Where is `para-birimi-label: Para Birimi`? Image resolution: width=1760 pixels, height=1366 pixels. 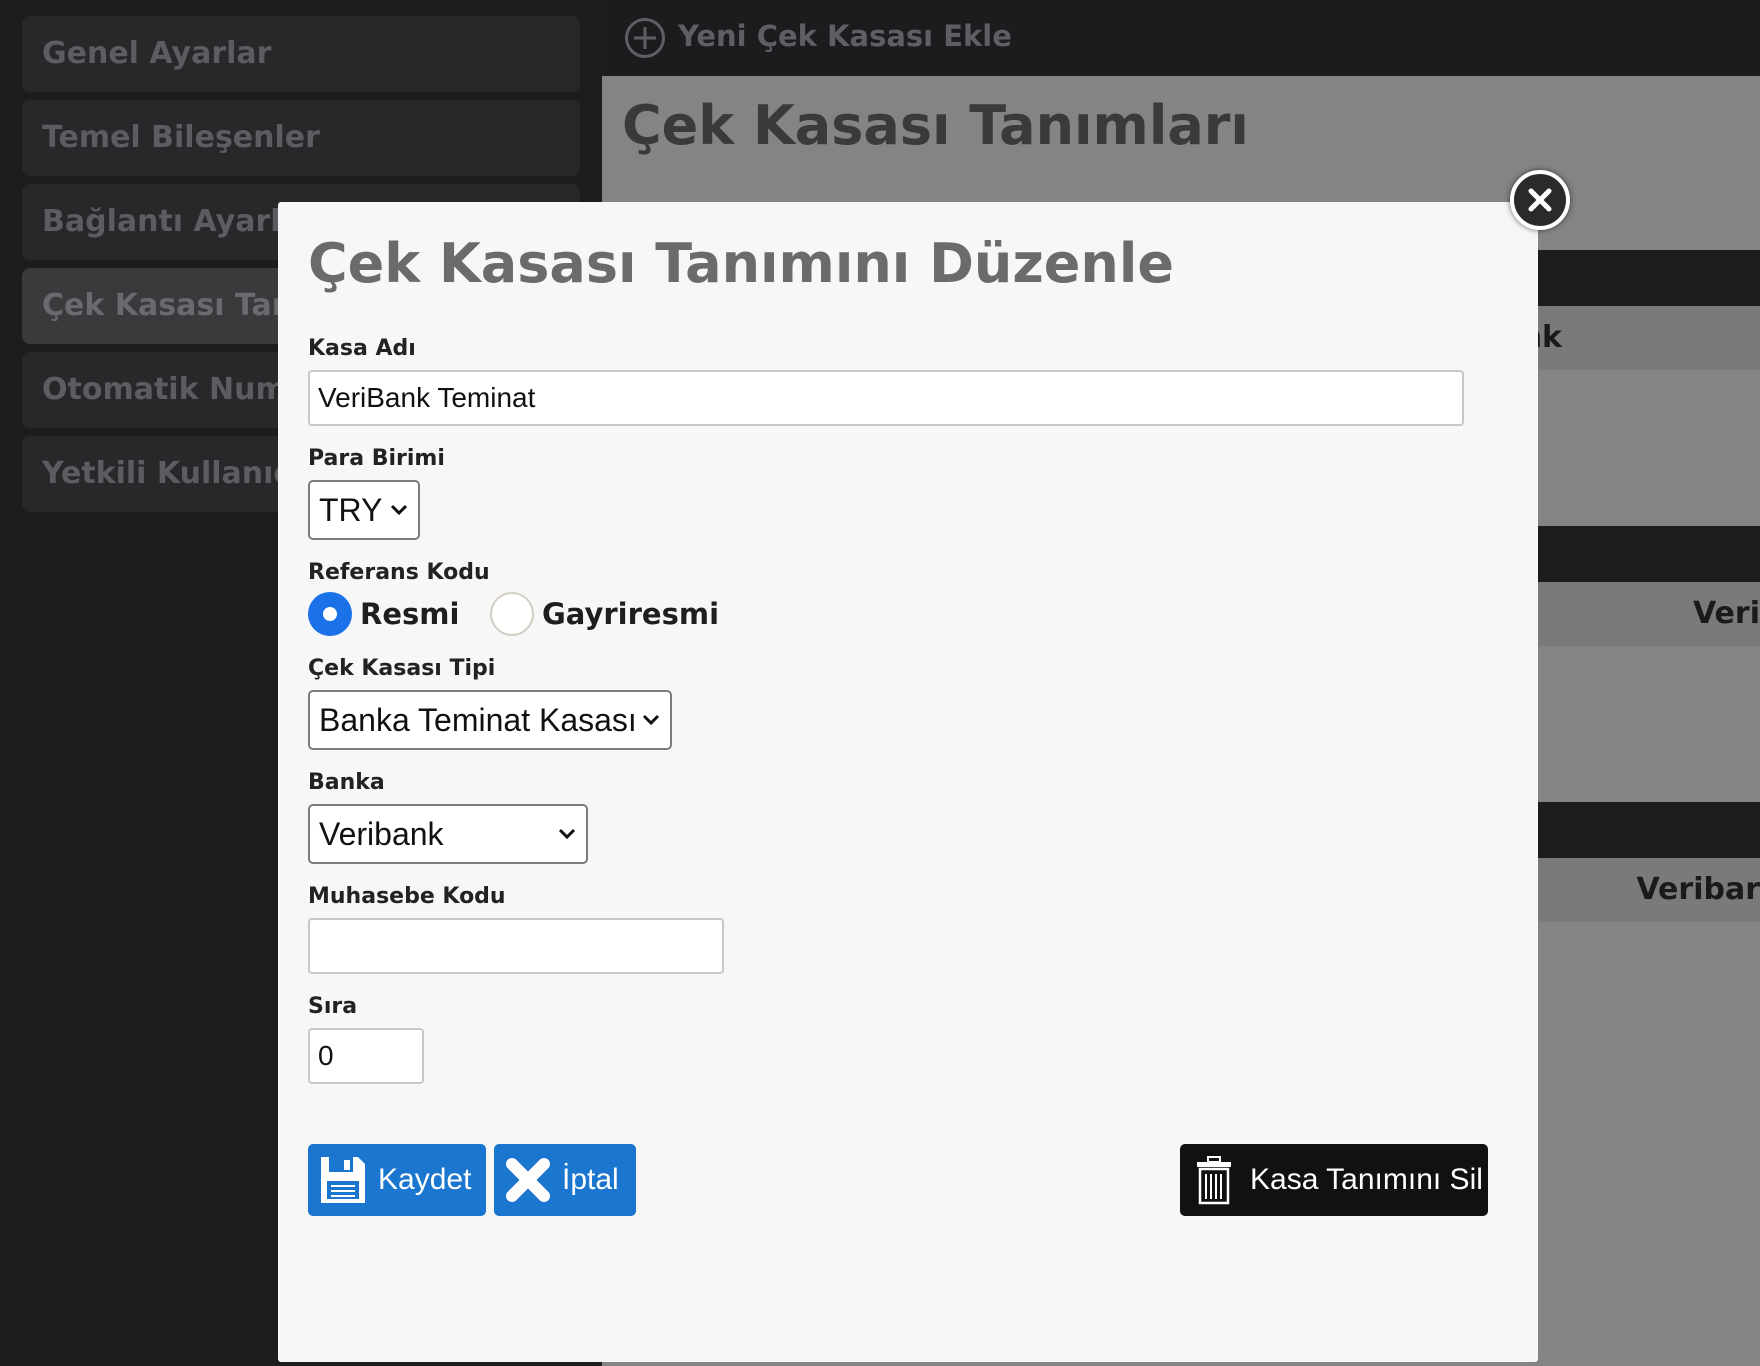 para-birimi-label: Para Birimi is located at coordinates (376, 458).